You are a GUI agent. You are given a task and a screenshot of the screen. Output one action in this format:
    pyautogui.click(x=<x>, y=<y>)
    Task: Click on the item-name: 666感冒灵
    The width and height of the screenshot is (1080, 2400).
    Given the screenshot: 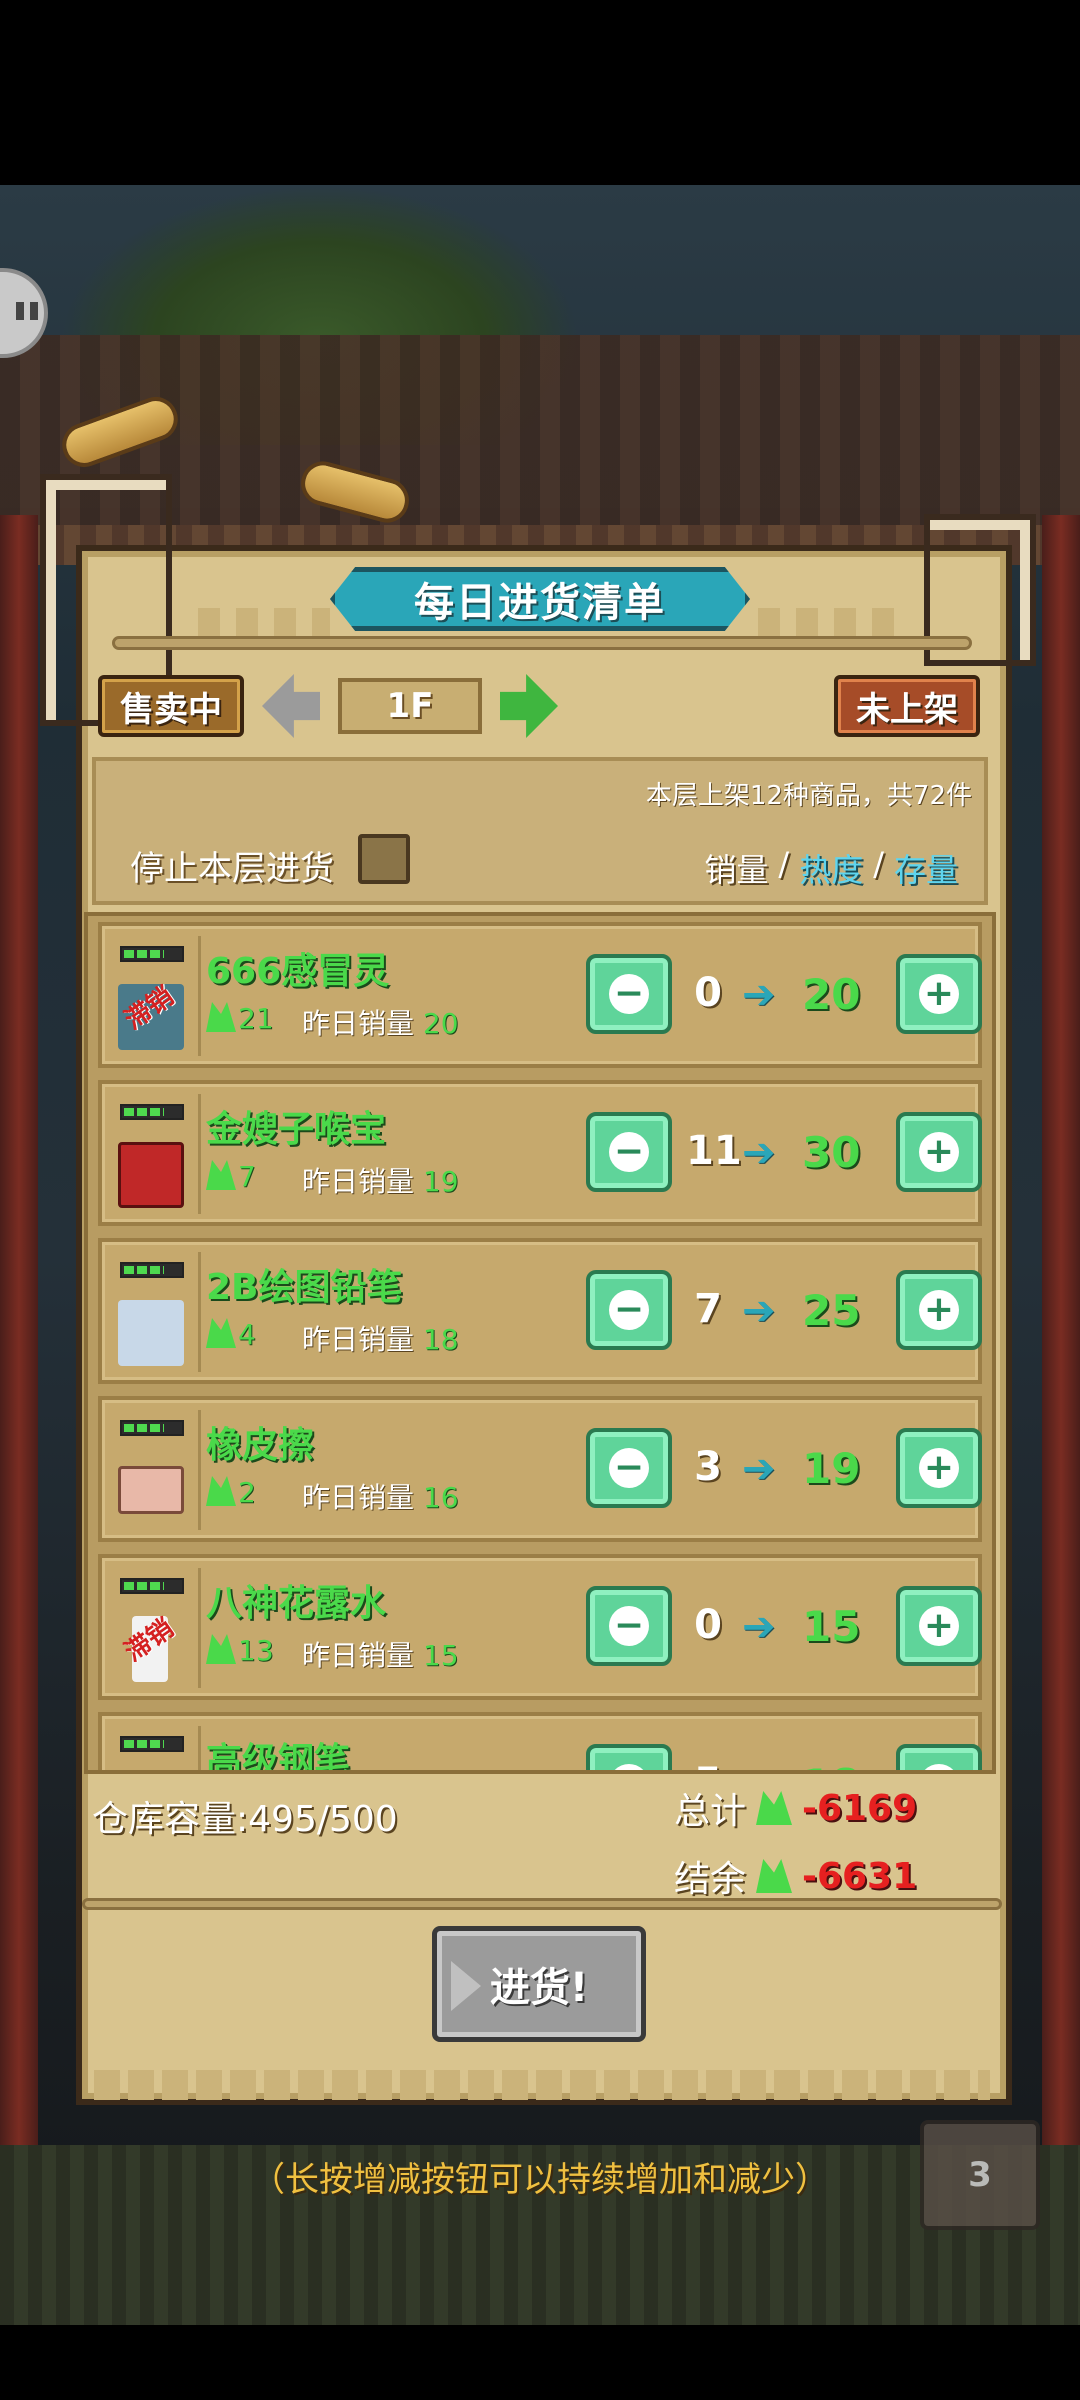 What is the action you would take?
    pyautogui.click(x=298, y=971)
    